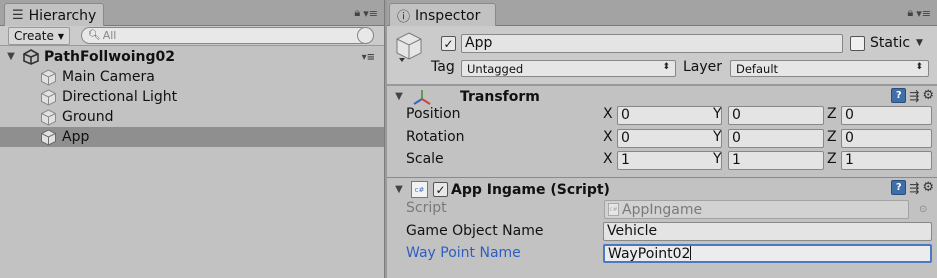 This screenshot has height=278, width=937. Describe the element at coordinates (776, 115) in the screenshot. I see `position-y-field: 0` at that location.